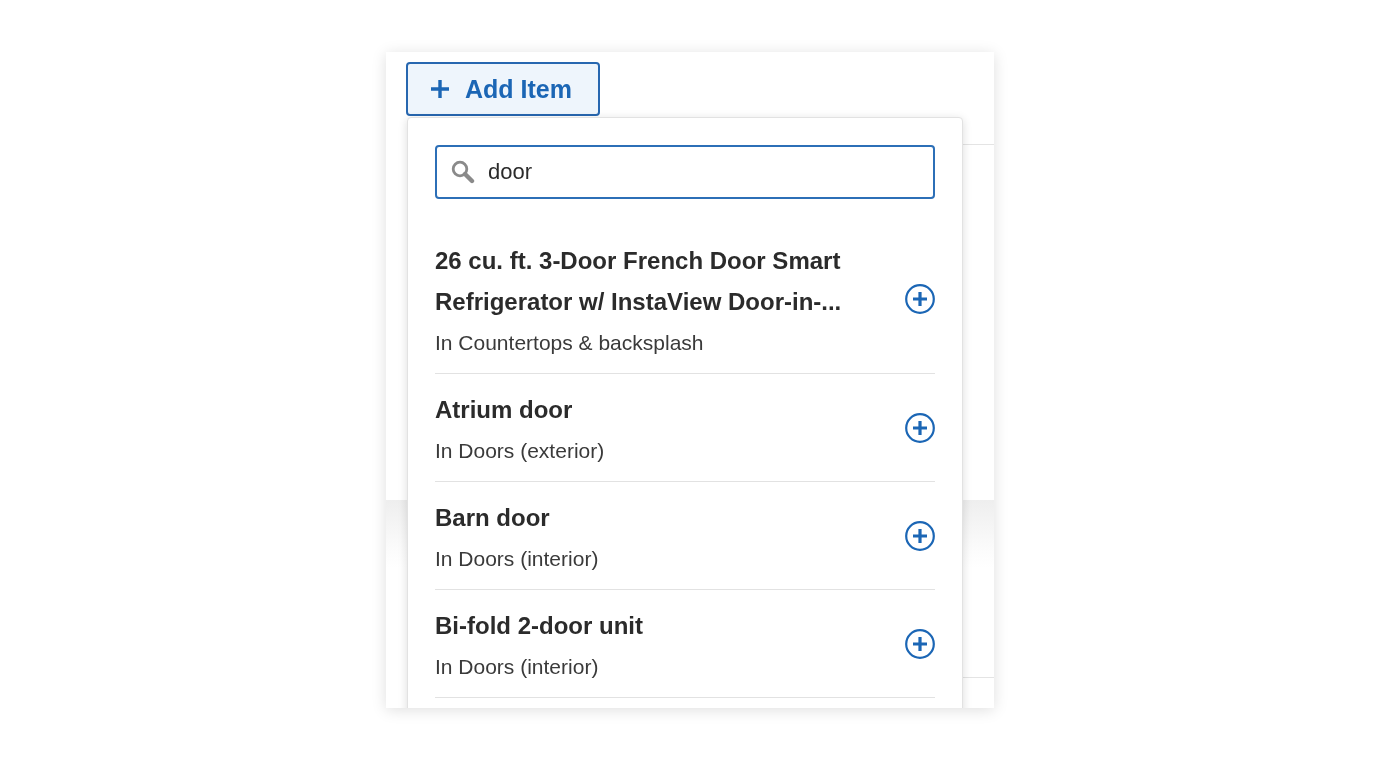 This screenshot has height=760, width=1380. What do you see at coordinates (493, 518) in the screenshot?
I see `item-title: Barn door` at bounding box center [493, 518].